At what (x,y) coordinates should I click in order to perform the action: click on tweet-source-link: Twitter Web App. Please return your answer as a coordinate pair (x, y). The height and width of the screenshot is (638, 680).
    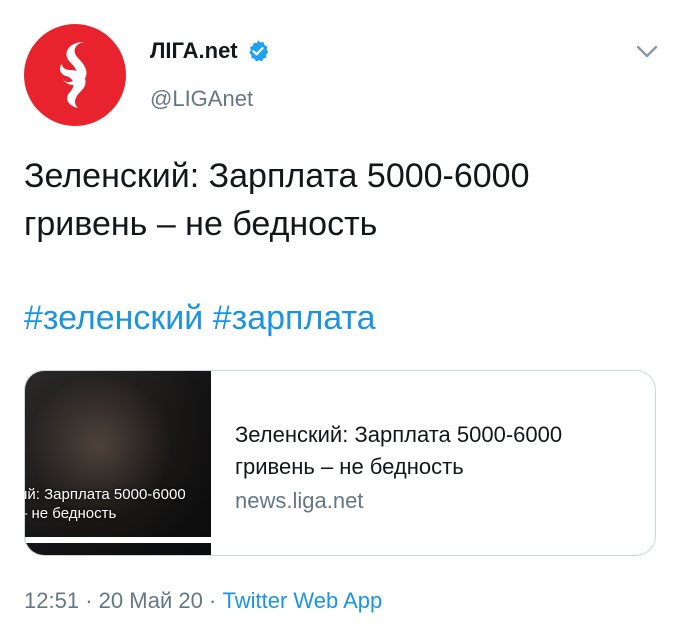
    Looking at the image, I should click on (302, 600).